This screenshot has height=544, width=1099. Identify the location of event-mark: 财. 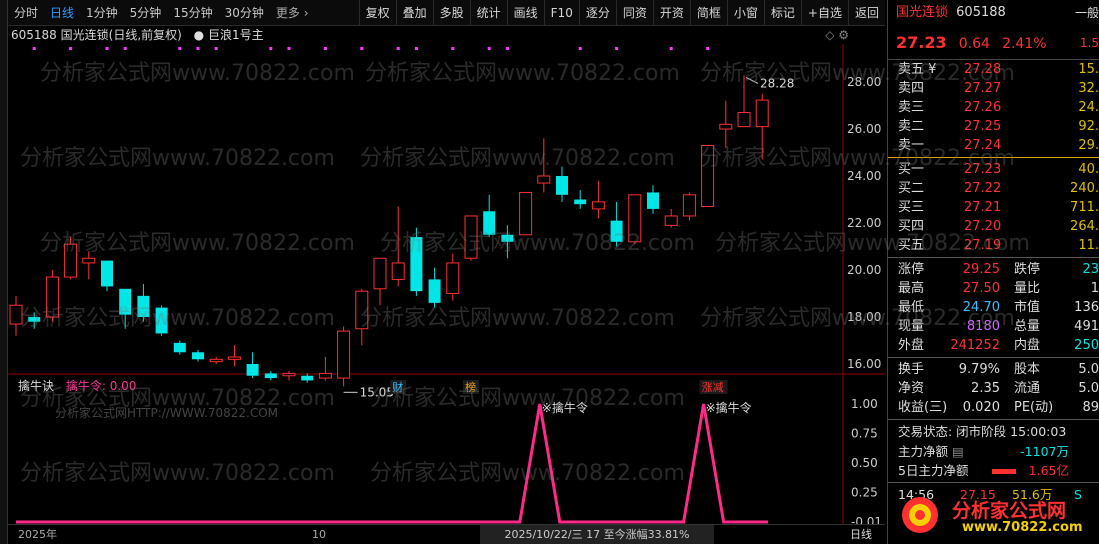
(397, 387).